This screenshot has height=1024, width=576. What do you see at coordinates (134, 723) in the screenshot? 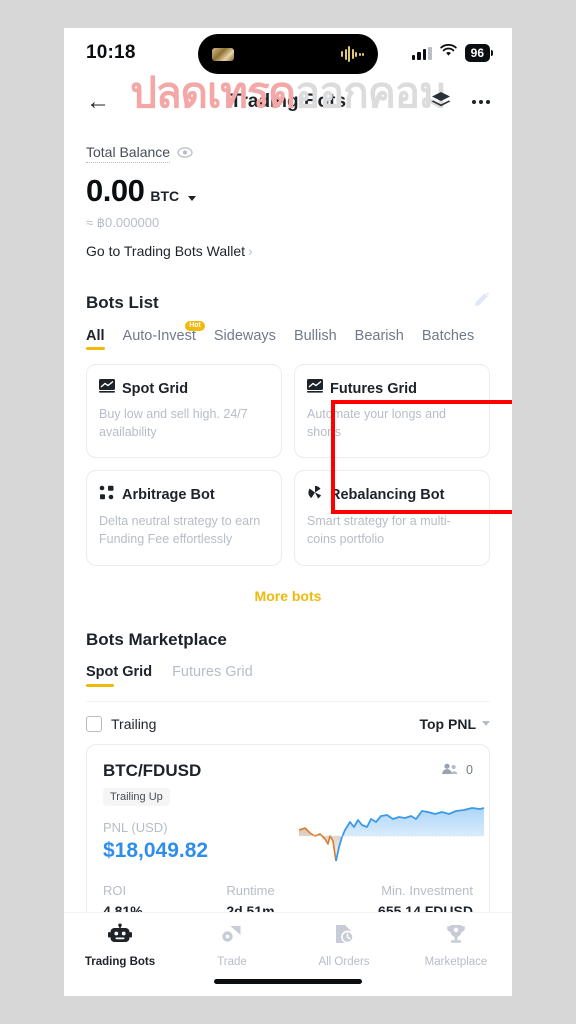
I see `trailing-label: Trailing` at bounding box center [134, 723].